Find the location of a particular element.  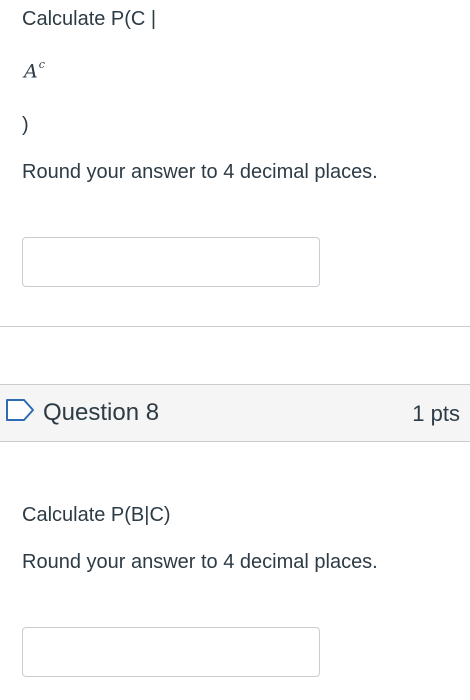

question7-prompt: Calculate P(C | is located at coordinates (89, 19).